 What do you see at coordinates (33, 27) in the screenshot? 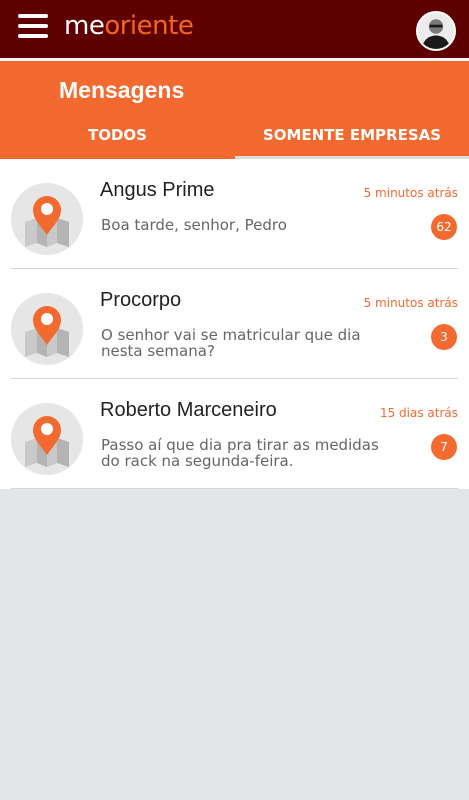
I see `hamburger-menu-icon` at bounding box center [33, 27].